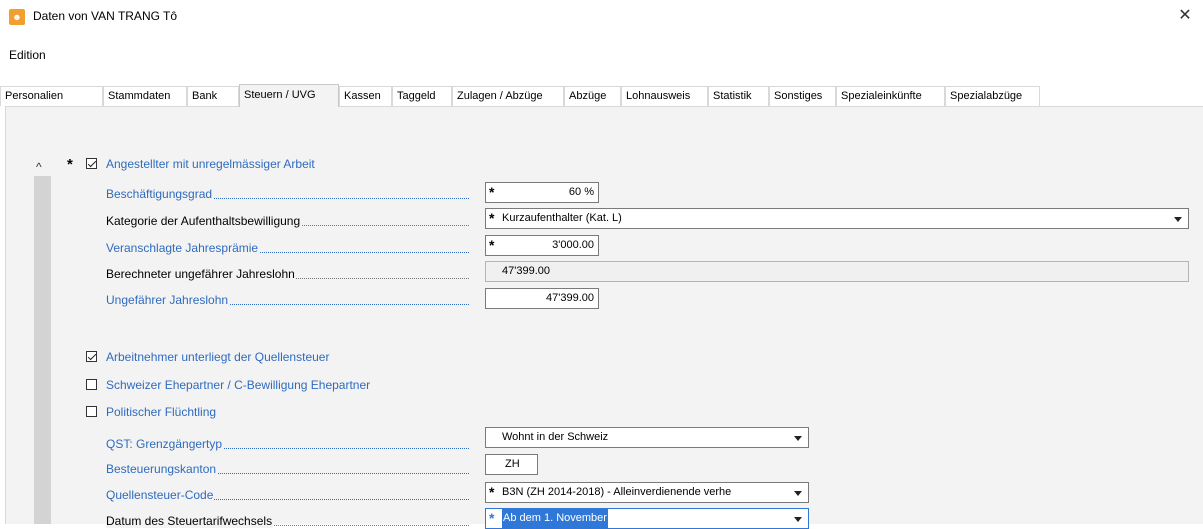  I want to click on tab-steuern-uvg: Steuern / UVG, so click(289, 95).